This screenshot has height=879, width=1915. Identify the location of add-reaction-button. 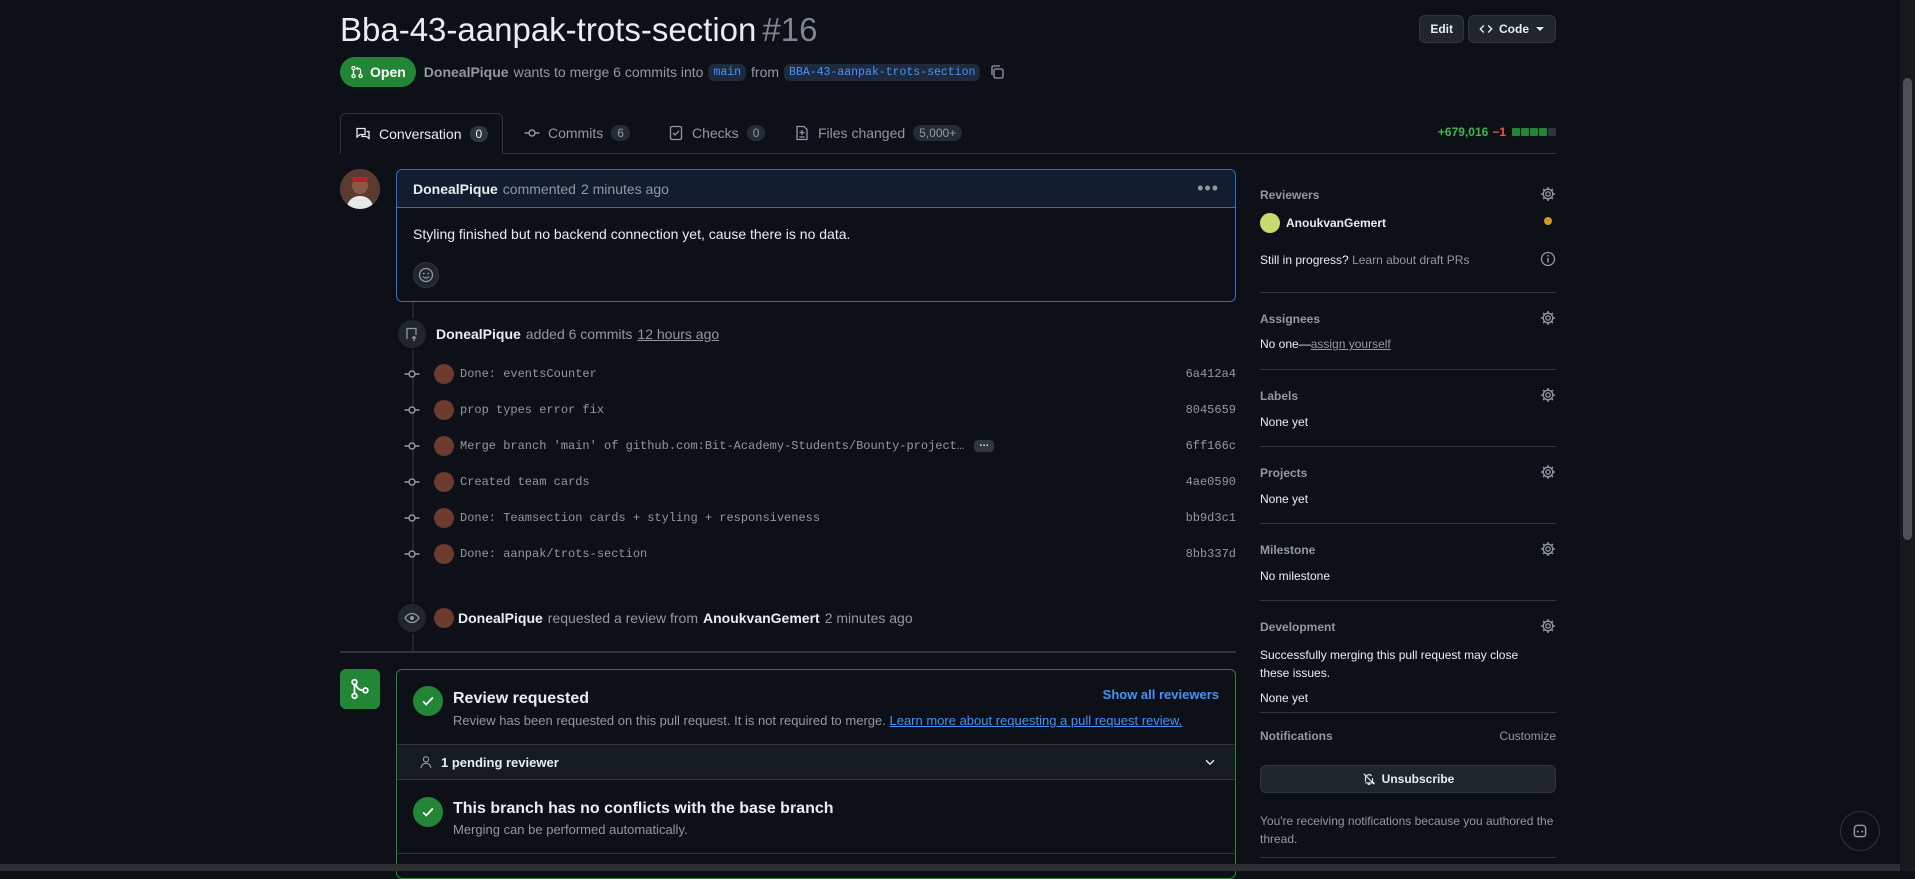
(426, 275).